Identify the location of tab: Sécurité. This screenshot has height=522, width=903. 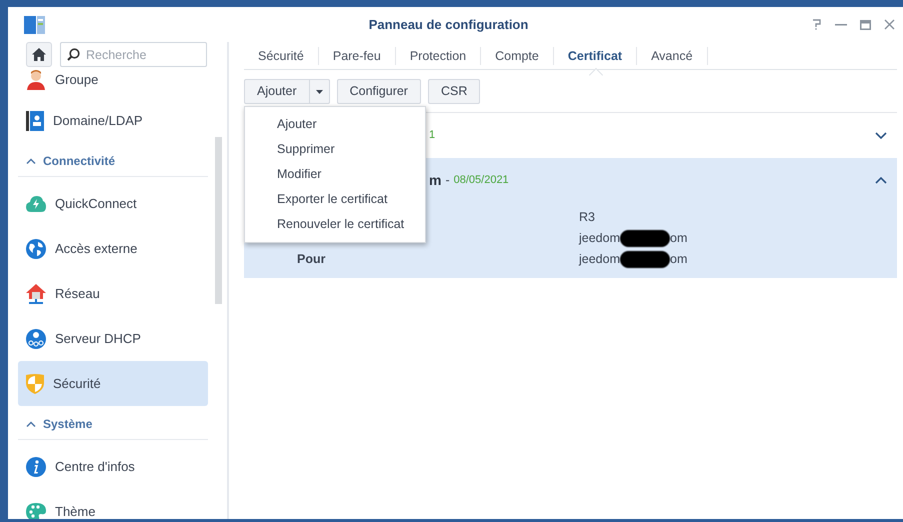
(281, 55).